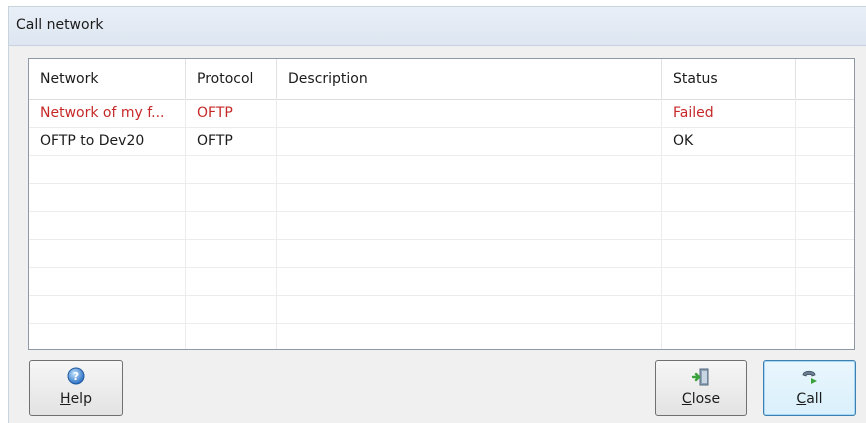  Describe the element at coordinates (76, 388) in the screenshot. I see `help-button: ? Help` at that location.